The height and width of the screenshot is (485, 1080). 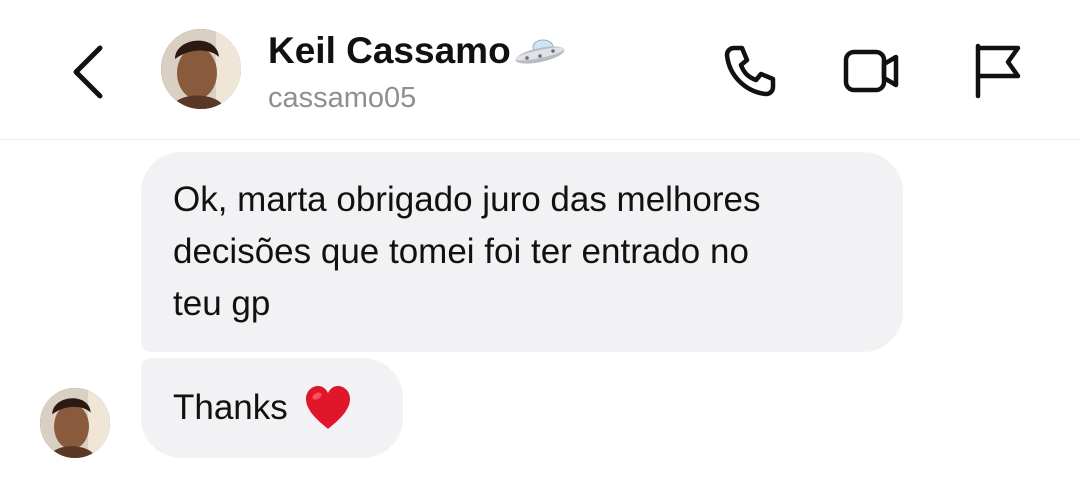 I want to click on back-button, so click(x=90, y=72).